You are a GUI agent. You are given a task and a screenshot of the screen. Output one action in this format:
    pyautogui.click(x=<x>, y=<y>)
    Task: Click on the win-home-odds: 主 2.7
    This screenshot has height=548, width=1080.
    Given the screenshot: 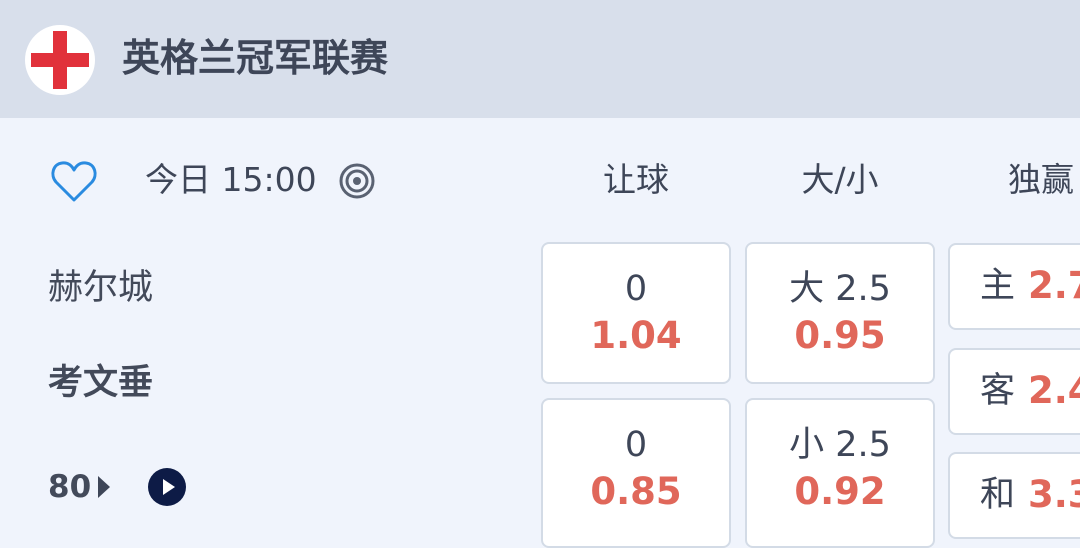 What is the action you would take?
    pyautogui.click(x=1014, y=286)
    